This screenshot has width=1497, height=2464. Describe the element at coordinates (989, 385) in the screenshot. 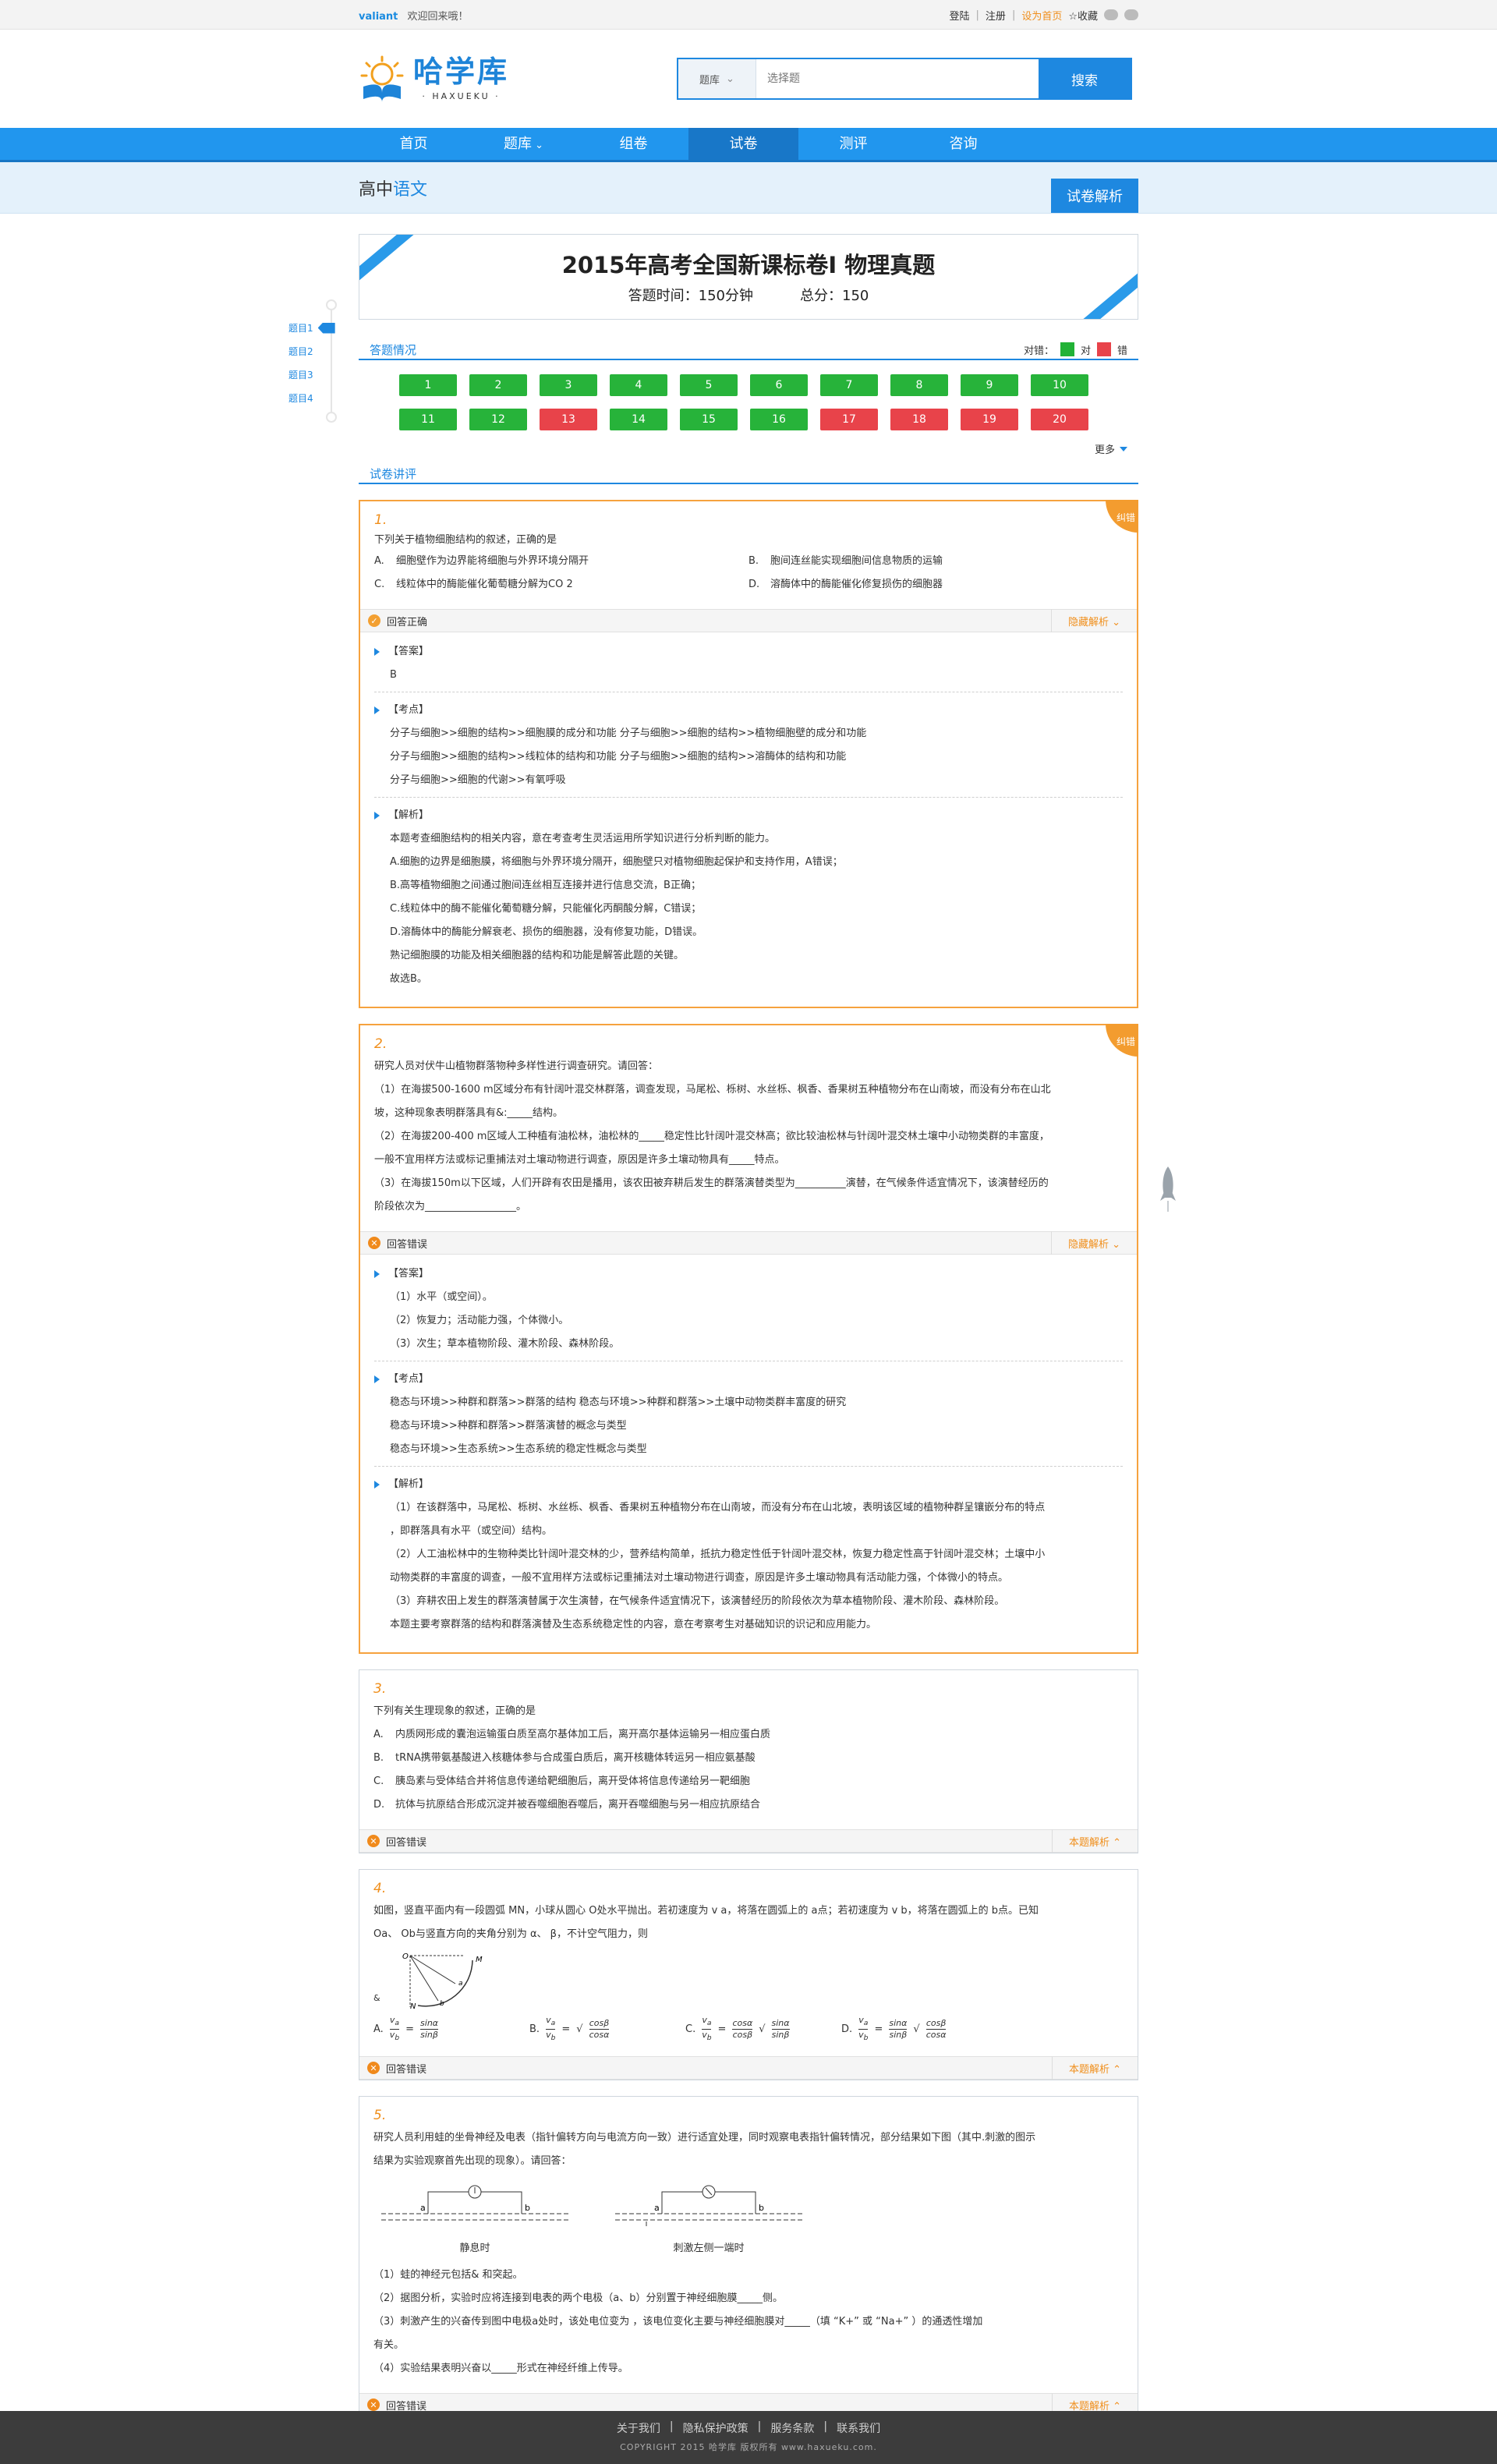

I see `answer-cell: 9` at that location.